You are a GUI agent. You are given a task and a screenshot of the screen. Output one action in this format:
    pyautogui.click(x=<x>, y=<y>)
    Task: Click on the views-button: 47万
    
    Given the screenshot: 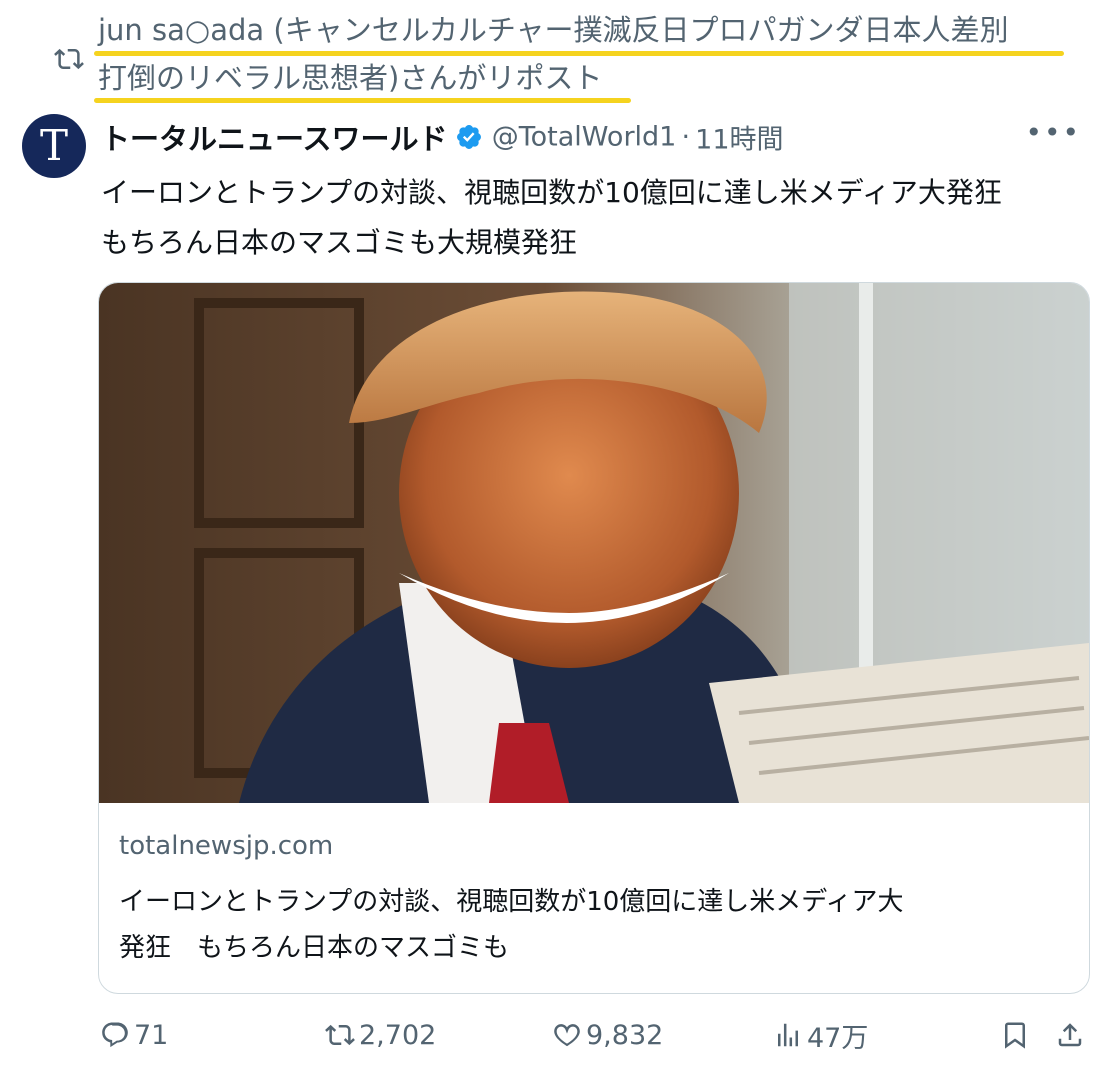 What is the action you would take?
    pyautogui.click(x=820, y=1035)
    